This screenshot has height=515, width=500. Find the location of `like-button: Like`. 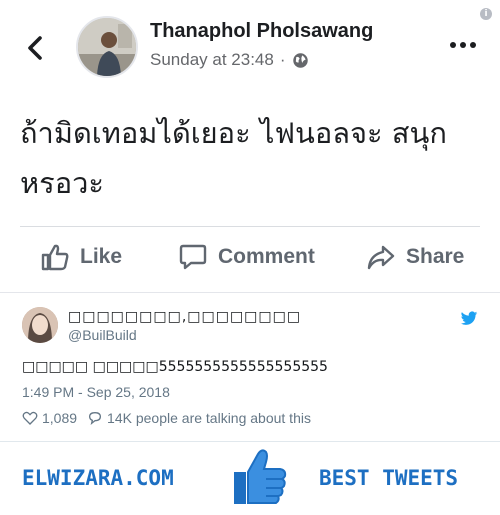

like-button: Like is located at coordinates (81, 257).